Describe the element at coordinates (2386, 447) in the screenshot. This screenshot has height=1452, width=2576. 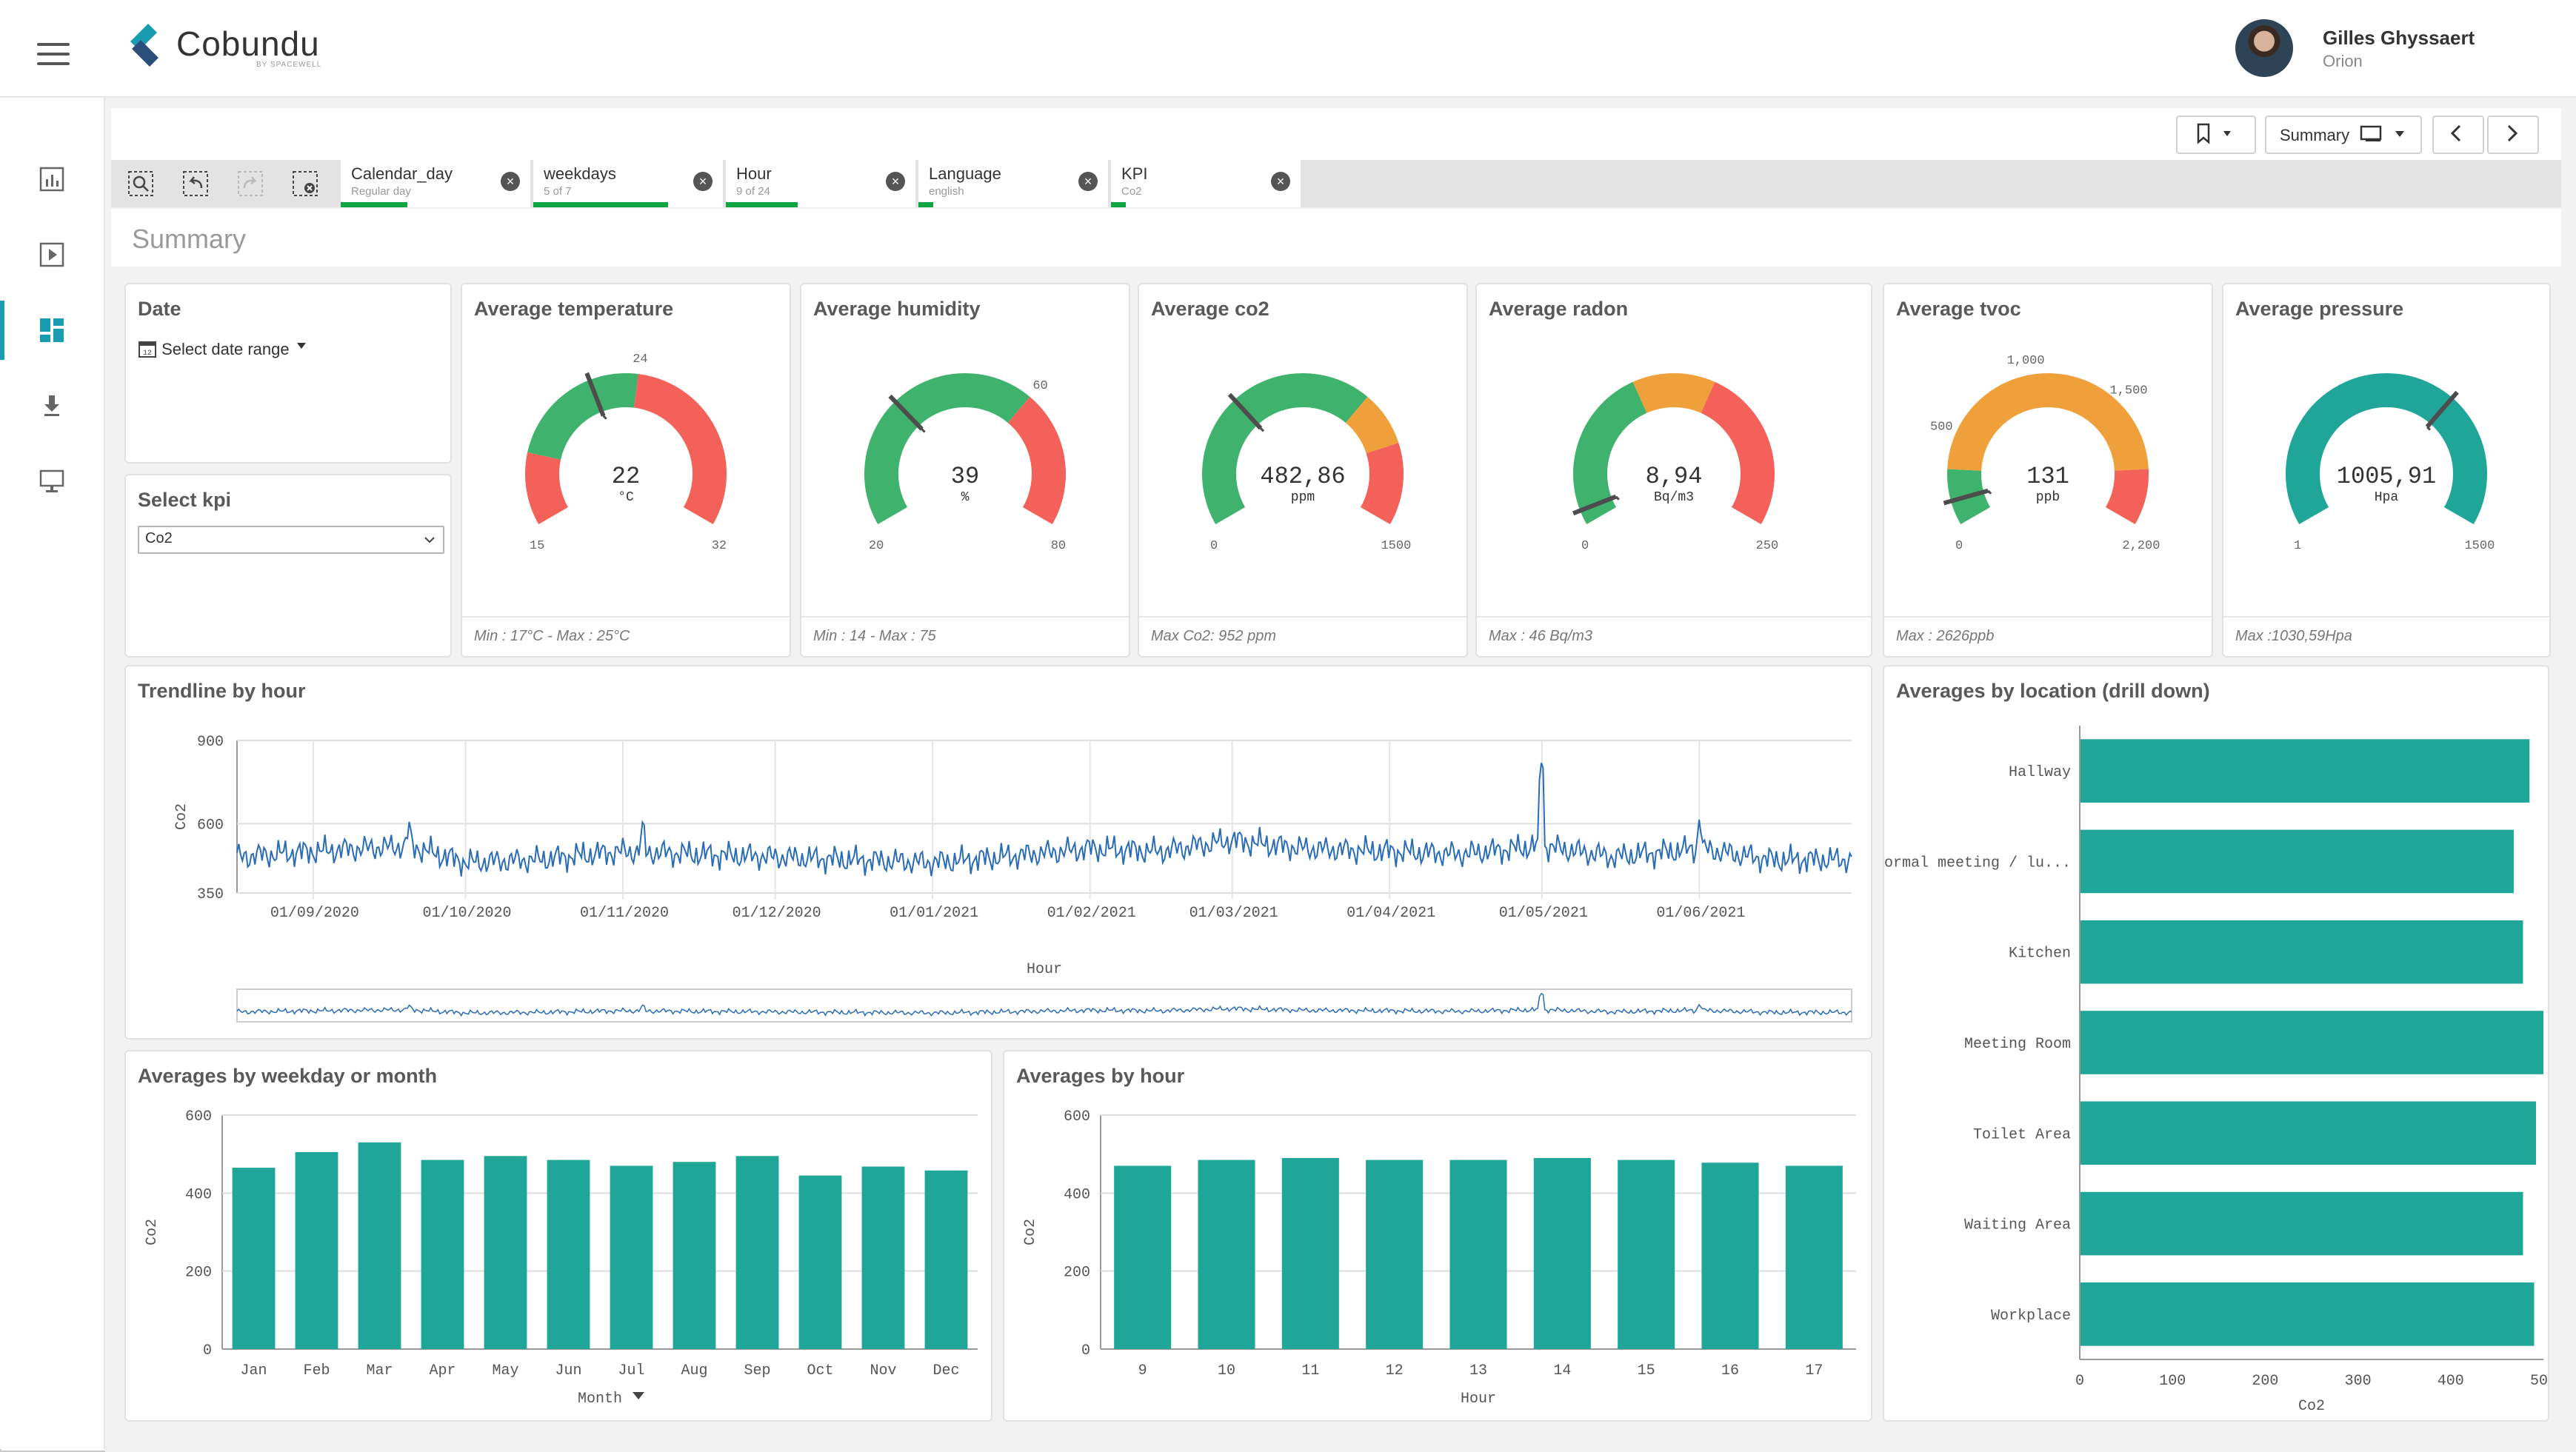
I see `gauge-chart: 1005,91Hpa 1 1500` at that location.